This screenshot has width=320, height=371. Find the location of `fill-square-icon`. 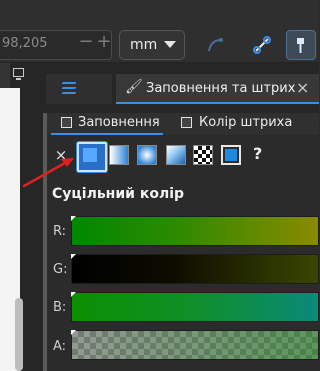

fill-square-icon is located at coordinates (66, 122).